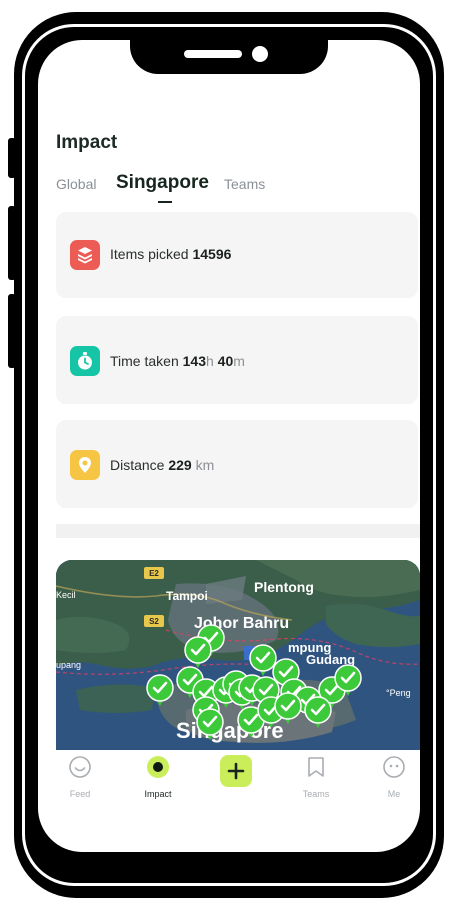 Image resolution: width=458 pixels, height=906 pixels. Describe the element at coordinates (237, 255) in the screenshot. I see `items-picked-card: Items picked 14596` at that location.